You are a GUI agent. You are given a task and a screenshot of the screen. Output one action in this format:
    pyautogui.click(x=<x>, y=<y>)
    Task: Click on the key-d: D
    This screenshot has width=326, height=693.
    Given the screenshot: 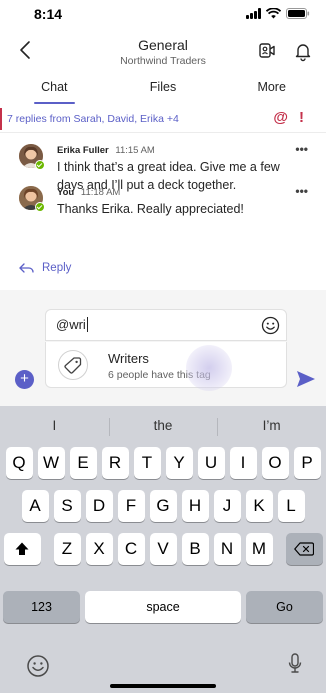 What is the action you would take?
    pyautogui.click(x=99, y=506)
    